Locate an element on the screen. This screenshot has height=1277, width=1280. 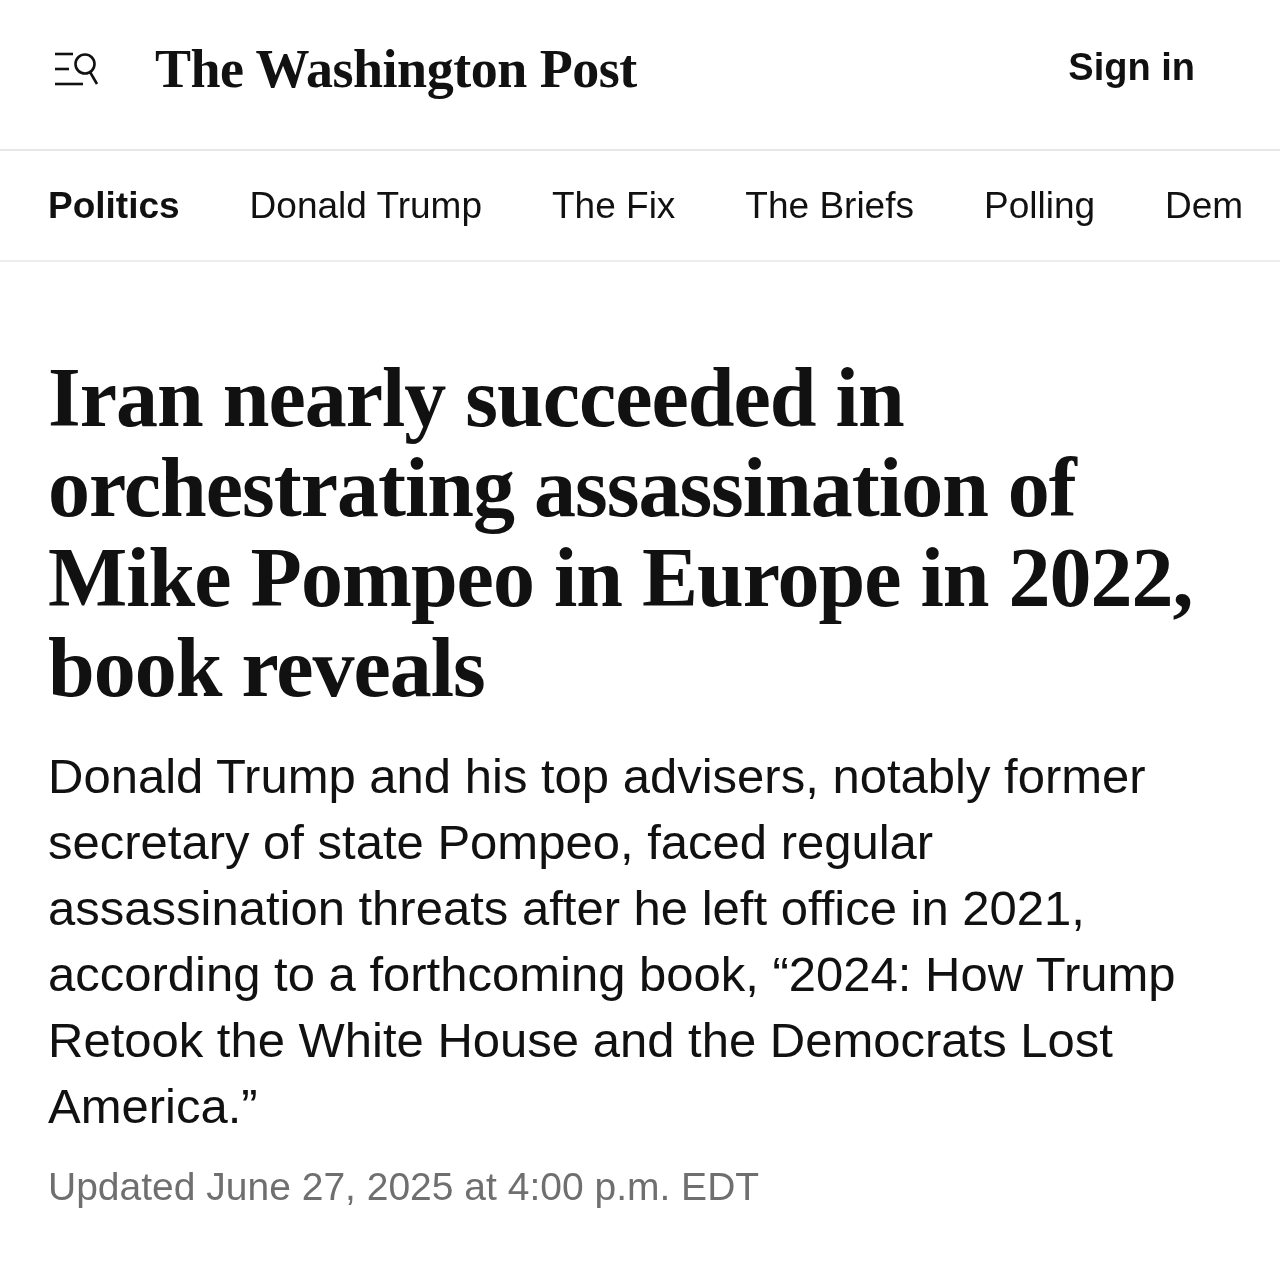
section-tab: Donald Trump is located at coordinates (365, 205).